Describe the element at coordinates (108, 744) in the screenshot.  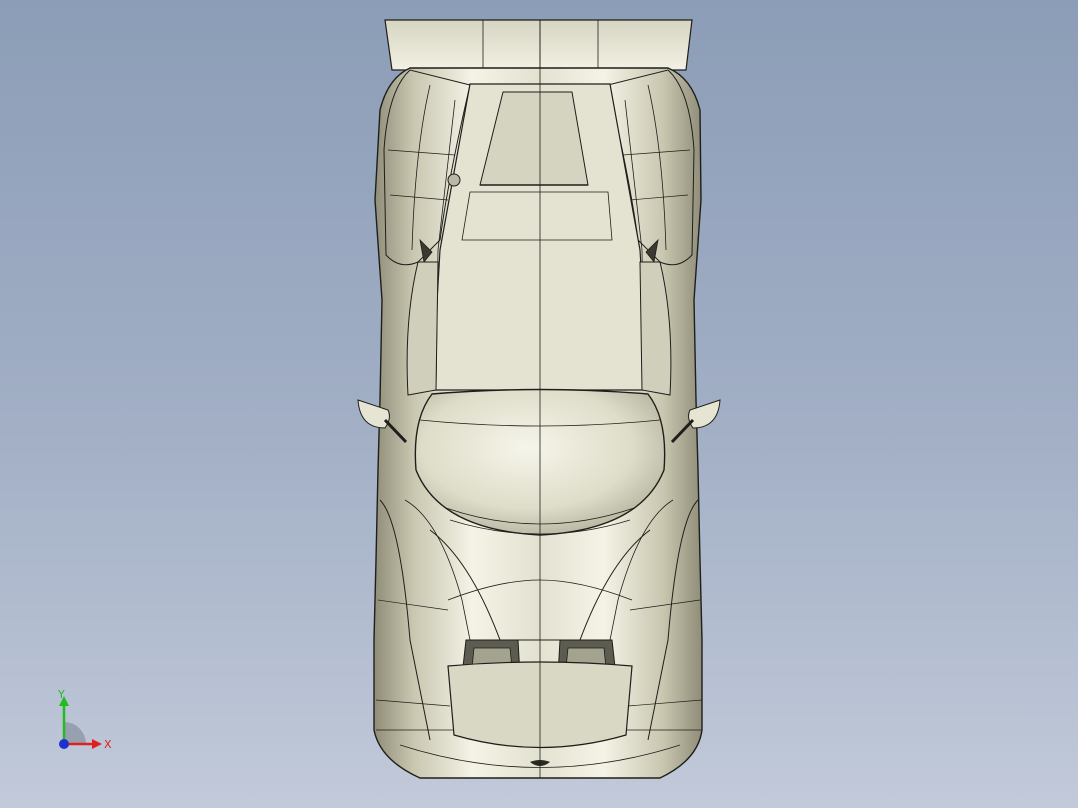
I see `x-axis-label: X` at that location.